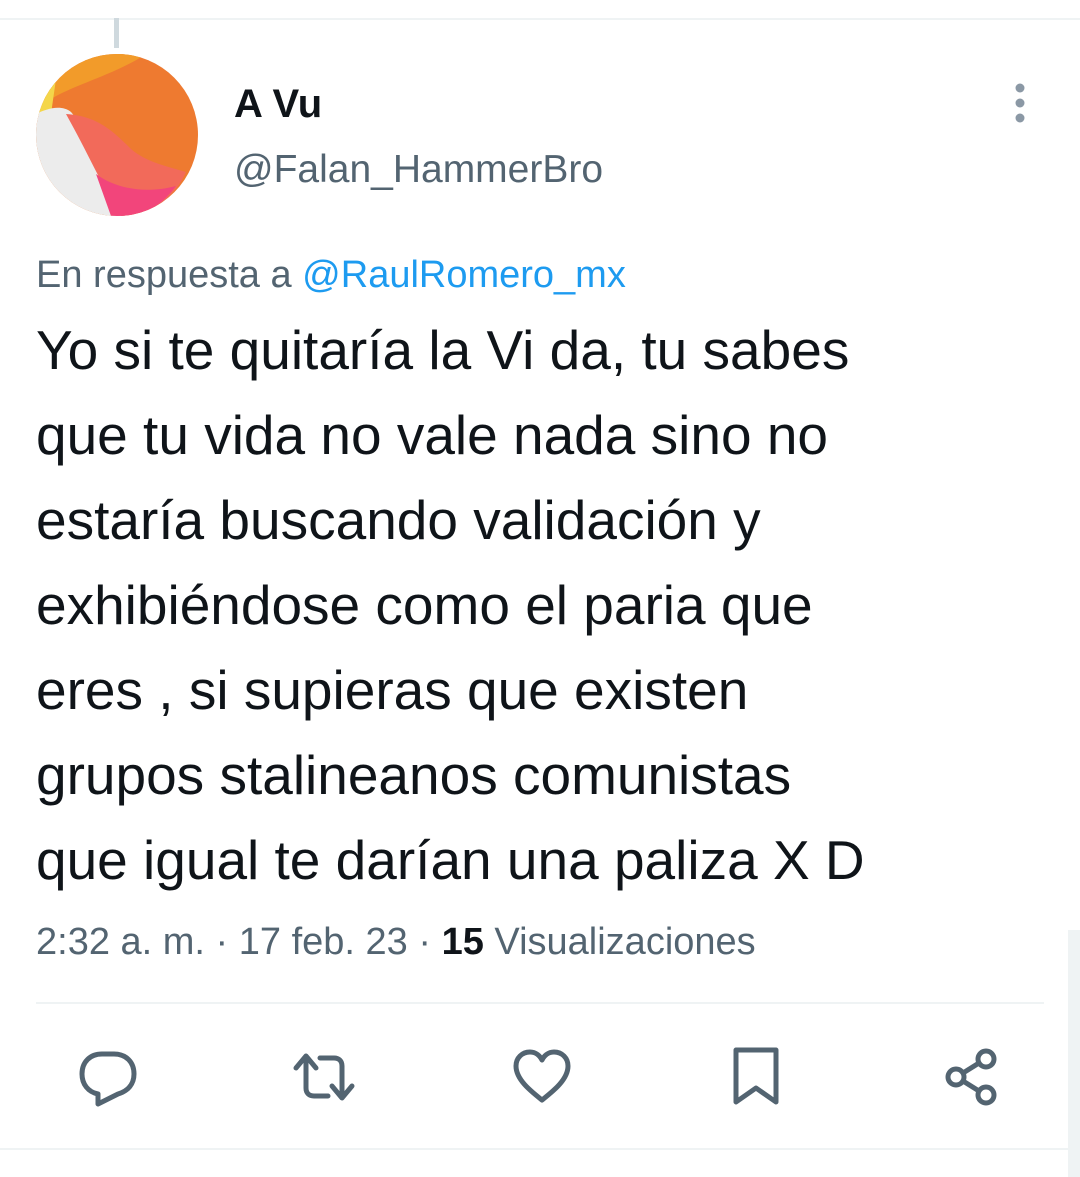 The height and width of the screenshot is (1177, 1080). I want to click on reply-icon, so click(108, 1079).